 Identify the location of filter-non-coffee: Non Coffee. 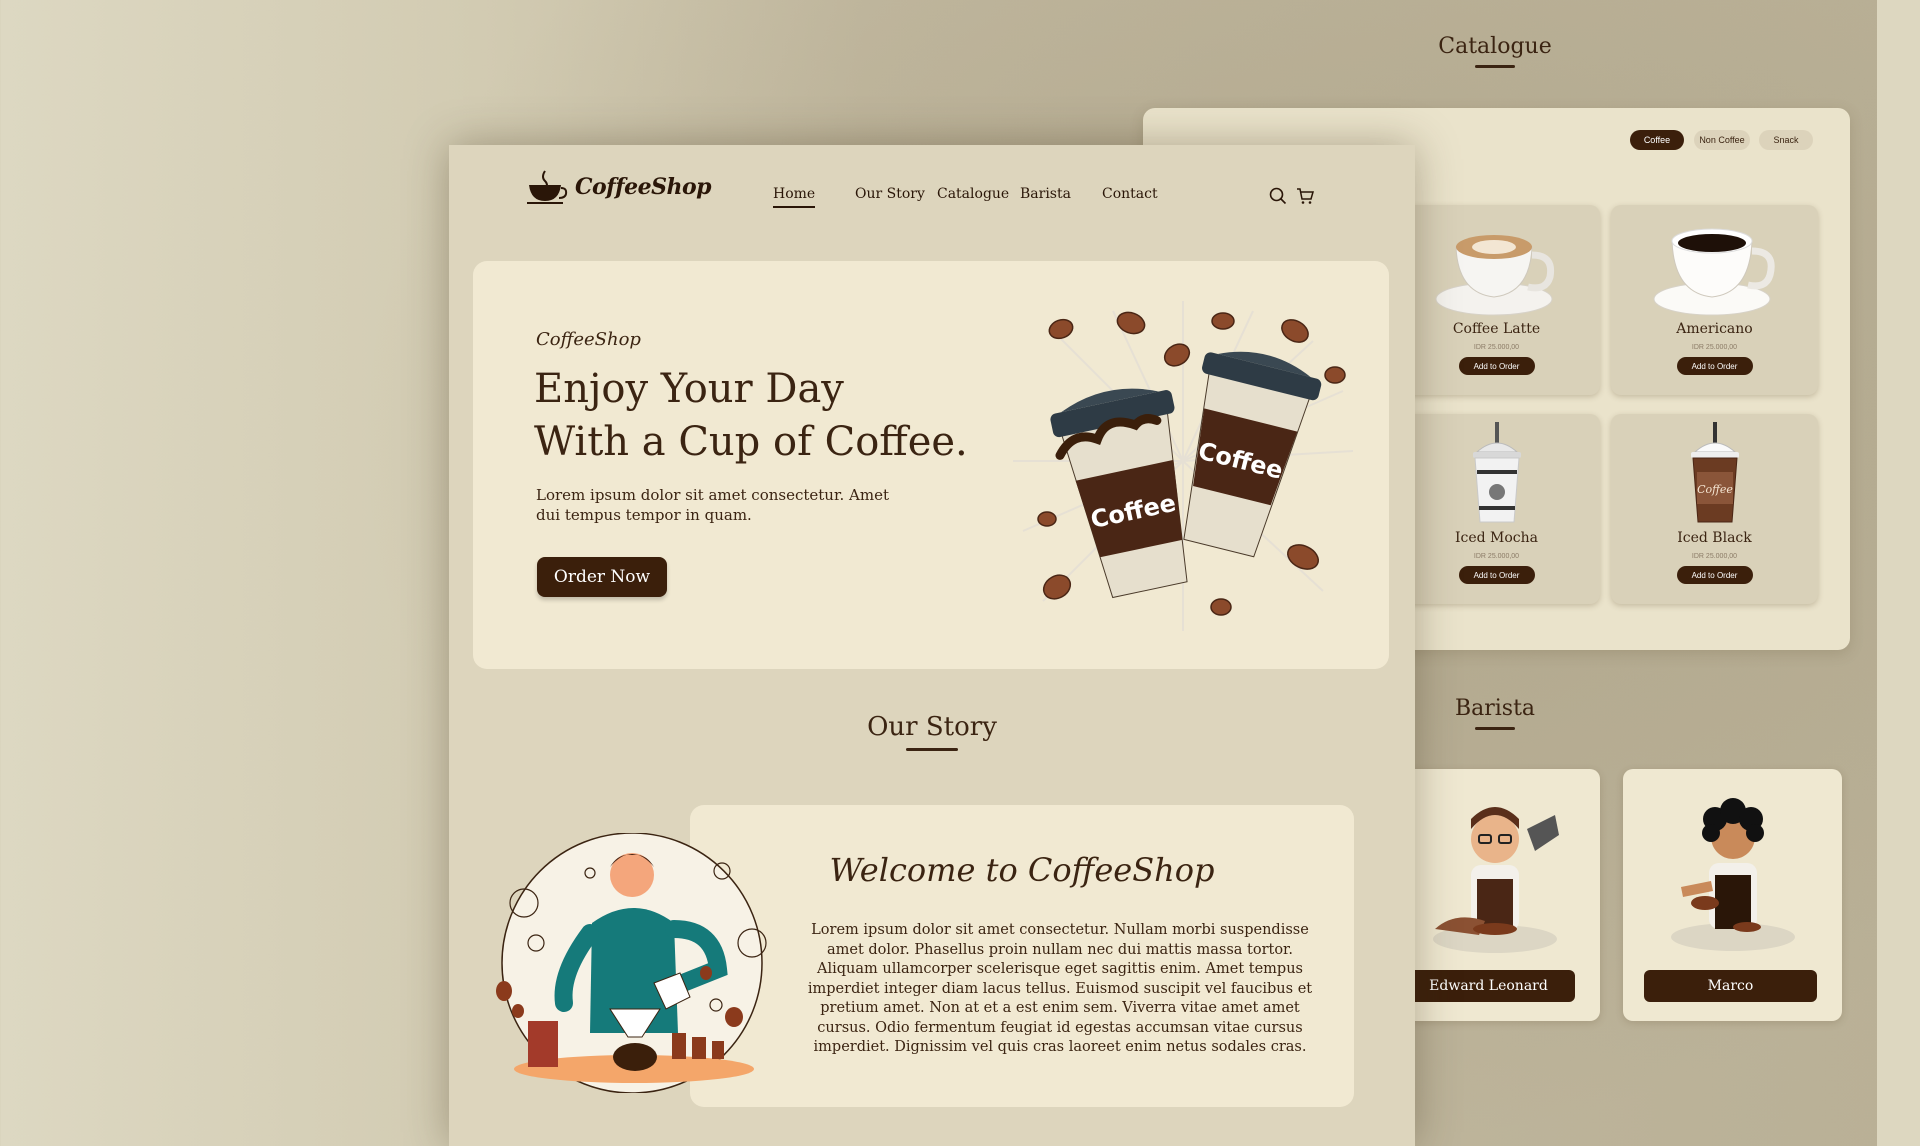
(1722, 140).